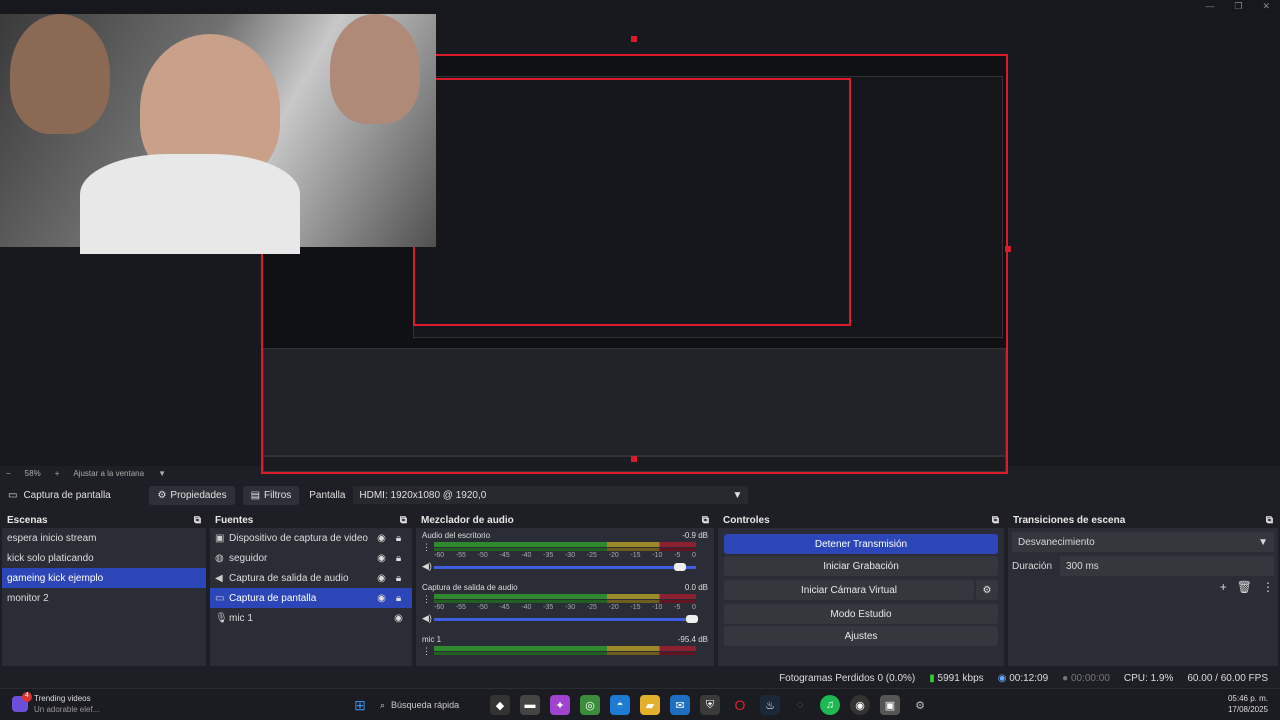 This screenshot has width=1280, height=720. I want to click on meter-tick: -30, so click(570, 607).